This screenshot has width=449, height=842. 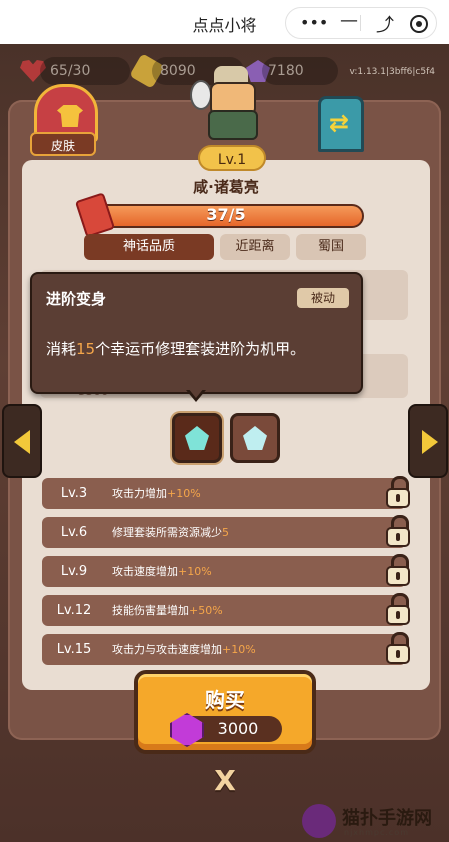 I want to click on buy-button: 购买 3000, so click(x=225, y=712).